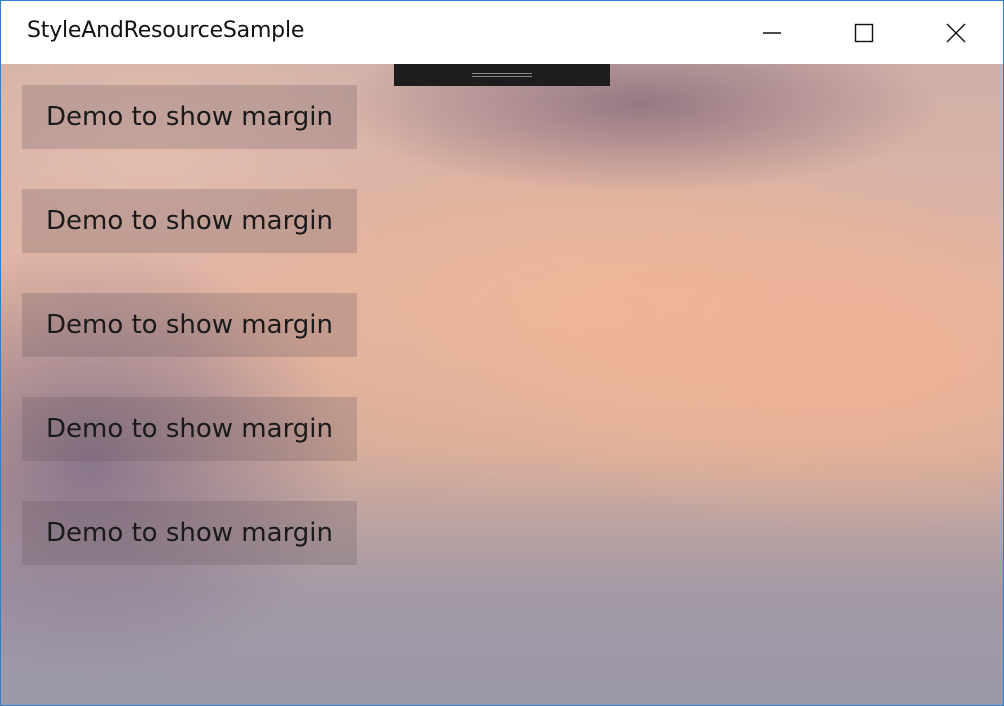 This screenshot has width=1004, height=706. I want to click on close-button, so click(956, 32).